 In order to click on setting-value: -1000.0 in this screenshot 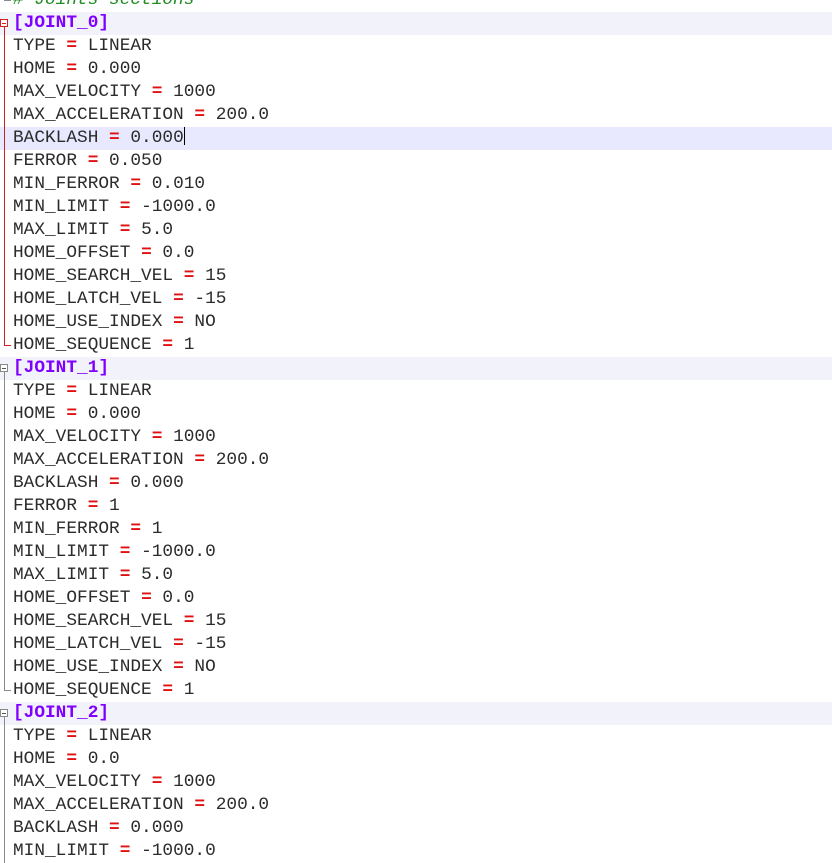, I will do `click(178, 207)`.